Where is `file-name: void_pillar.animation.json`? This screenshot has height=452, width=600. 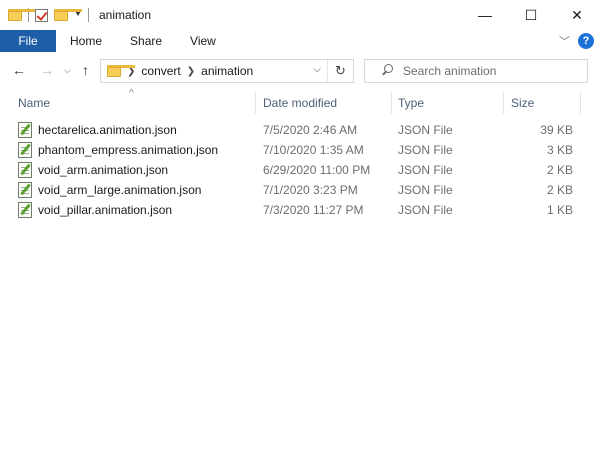 file-name: void_pillar.animation.json is located at coordinates (105, 210).